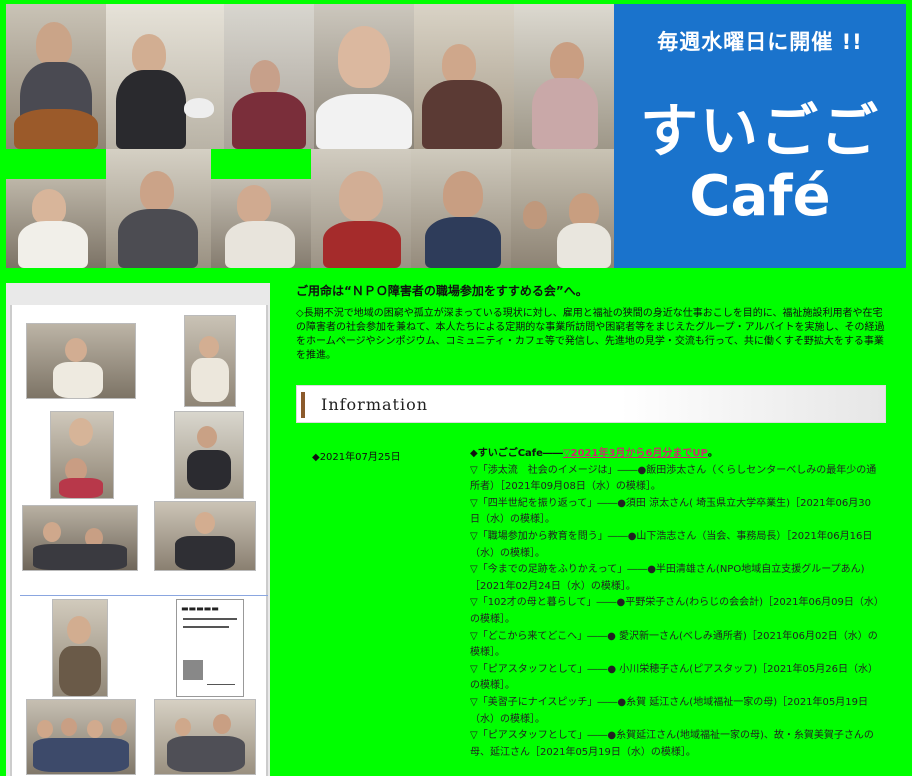 The height and width of the screenshot is (776, 912). Describe the element at coordinates (356, 457) in the screenshot. I see `info-date: ◆2021年07月25日` at that location.